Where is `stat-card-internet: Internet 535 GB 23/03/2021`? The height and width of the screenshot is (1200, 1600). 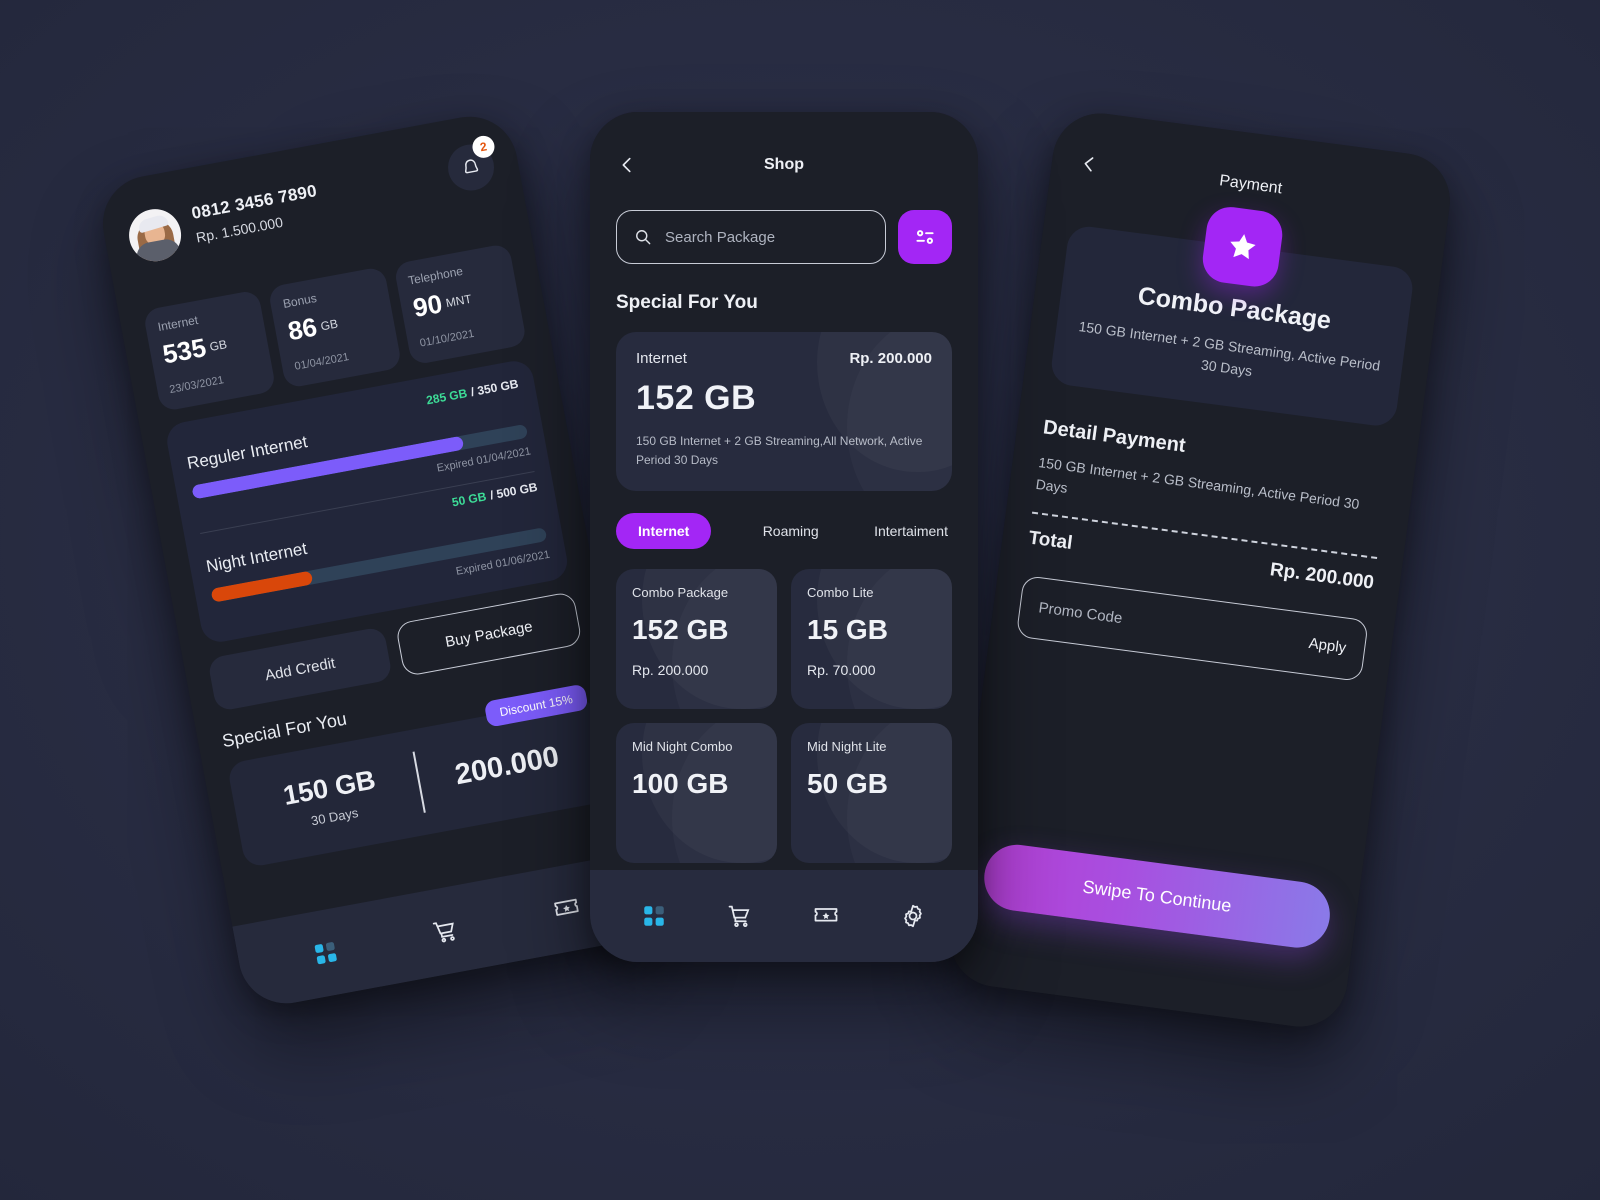
stat-card-internet: Internet 535 GB 23/03/2021 is located at coordinates (209, 350).